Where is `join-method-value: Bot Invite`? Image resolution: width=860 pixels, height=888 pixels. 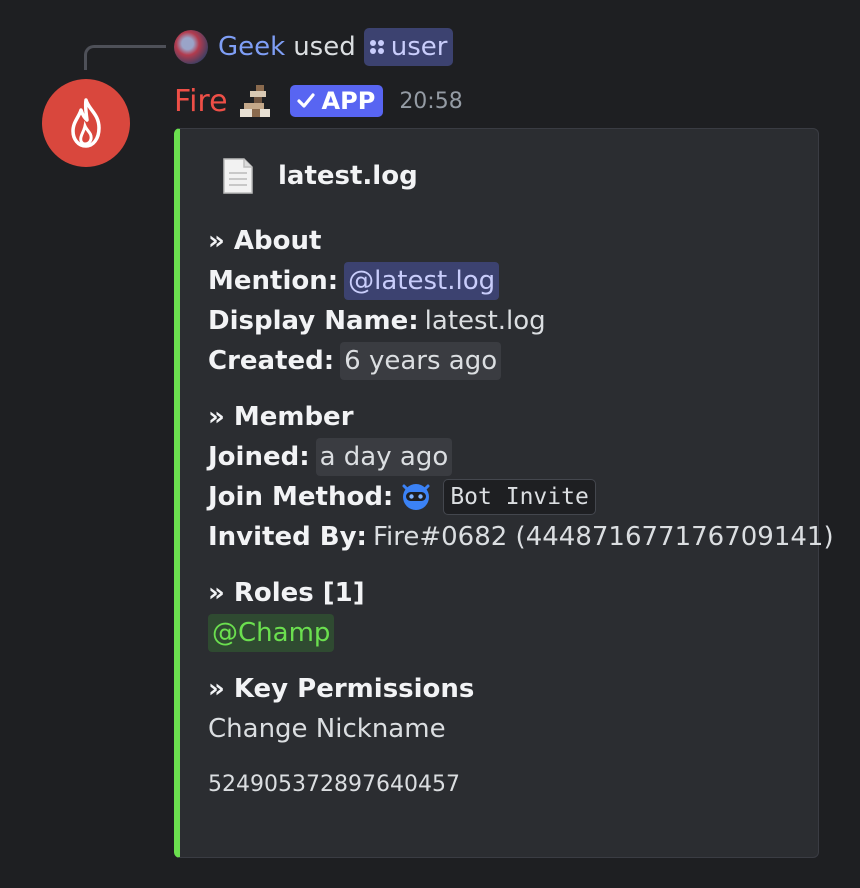 join-method-value: Bot Invite is located at coordinates (519, 497).